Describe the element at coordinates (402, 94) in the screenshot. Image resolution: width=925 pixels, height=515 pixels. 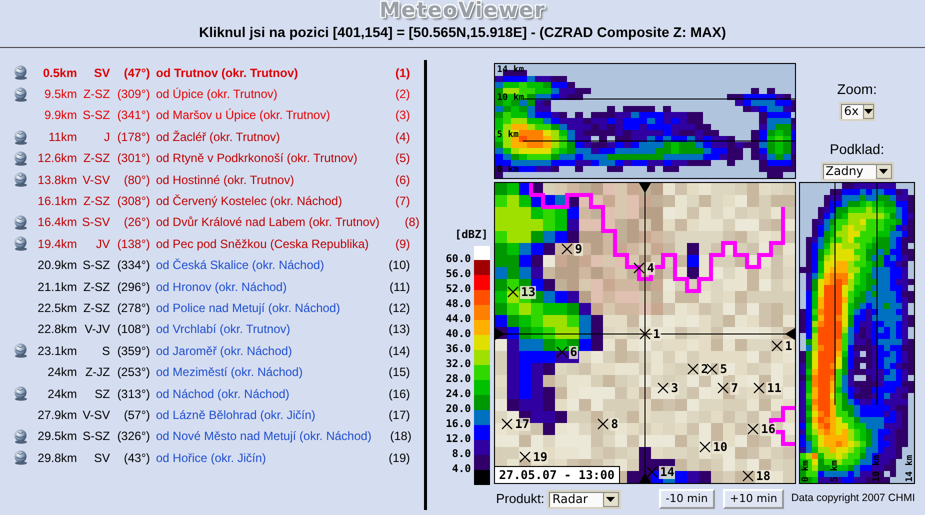
I see `place-number: (2)` at that location.